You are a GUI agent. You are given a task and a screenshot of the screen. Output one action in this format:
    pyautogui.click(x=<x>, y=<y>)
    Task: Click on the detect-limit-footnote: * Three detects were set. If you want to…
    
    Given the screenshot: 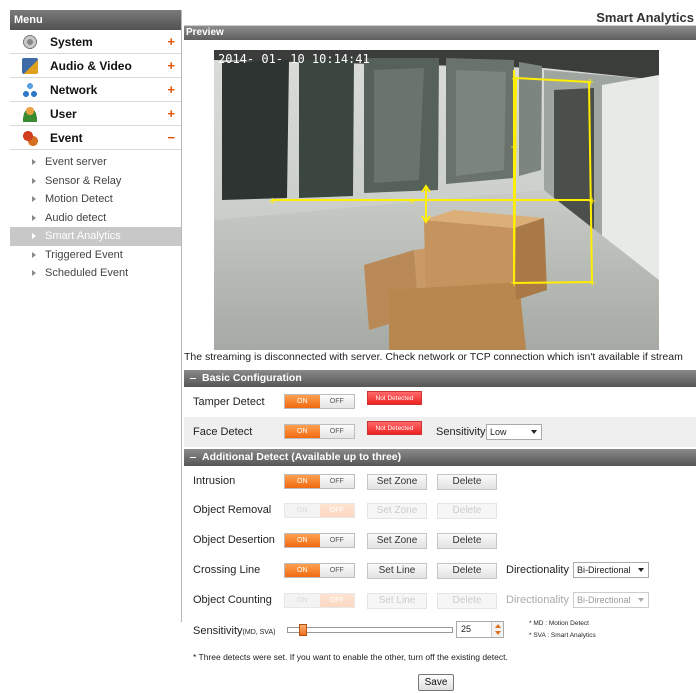 What is the action you would take?
    pyautogui.click(x=350, y=657)
    